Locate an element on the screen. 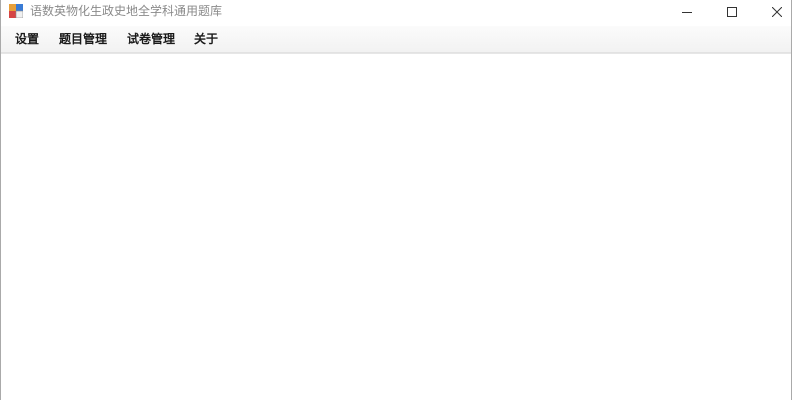 This screenshot has height=400, width=792. maximize-icon is located at coordinates (732, 12).